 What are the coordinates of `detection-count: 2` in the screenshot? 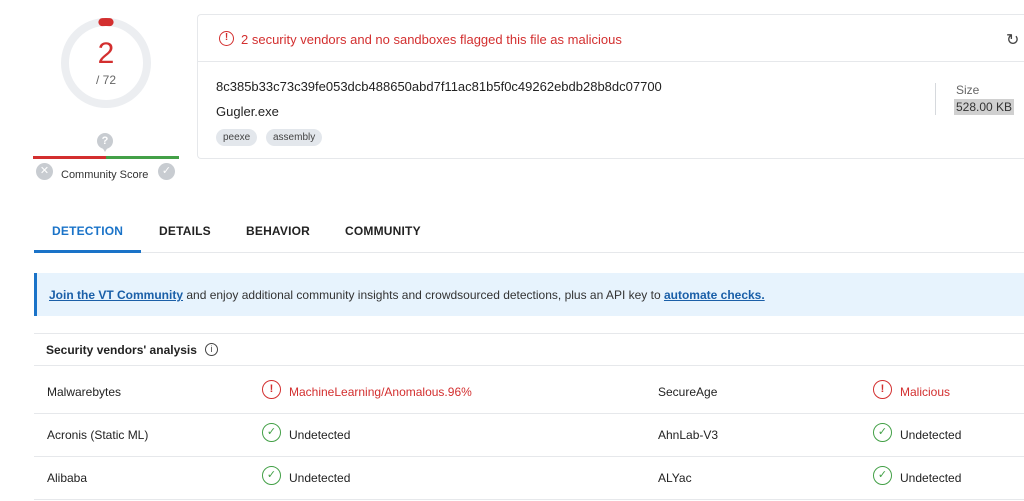 It's located at (106, 53).